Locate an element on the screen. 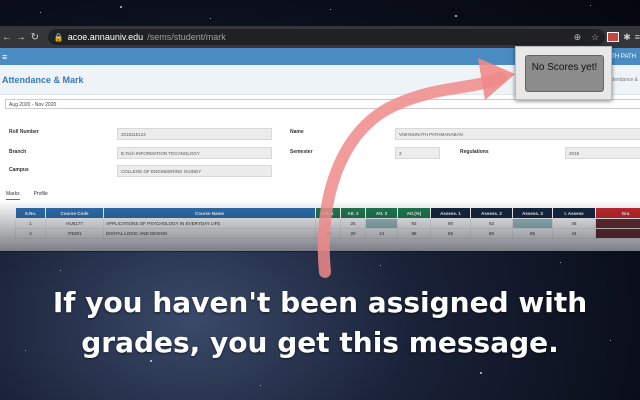 Image resolution: width=640 pixels, height=400 pixels. table-cell: 44 is located at coordinates (574, 233).